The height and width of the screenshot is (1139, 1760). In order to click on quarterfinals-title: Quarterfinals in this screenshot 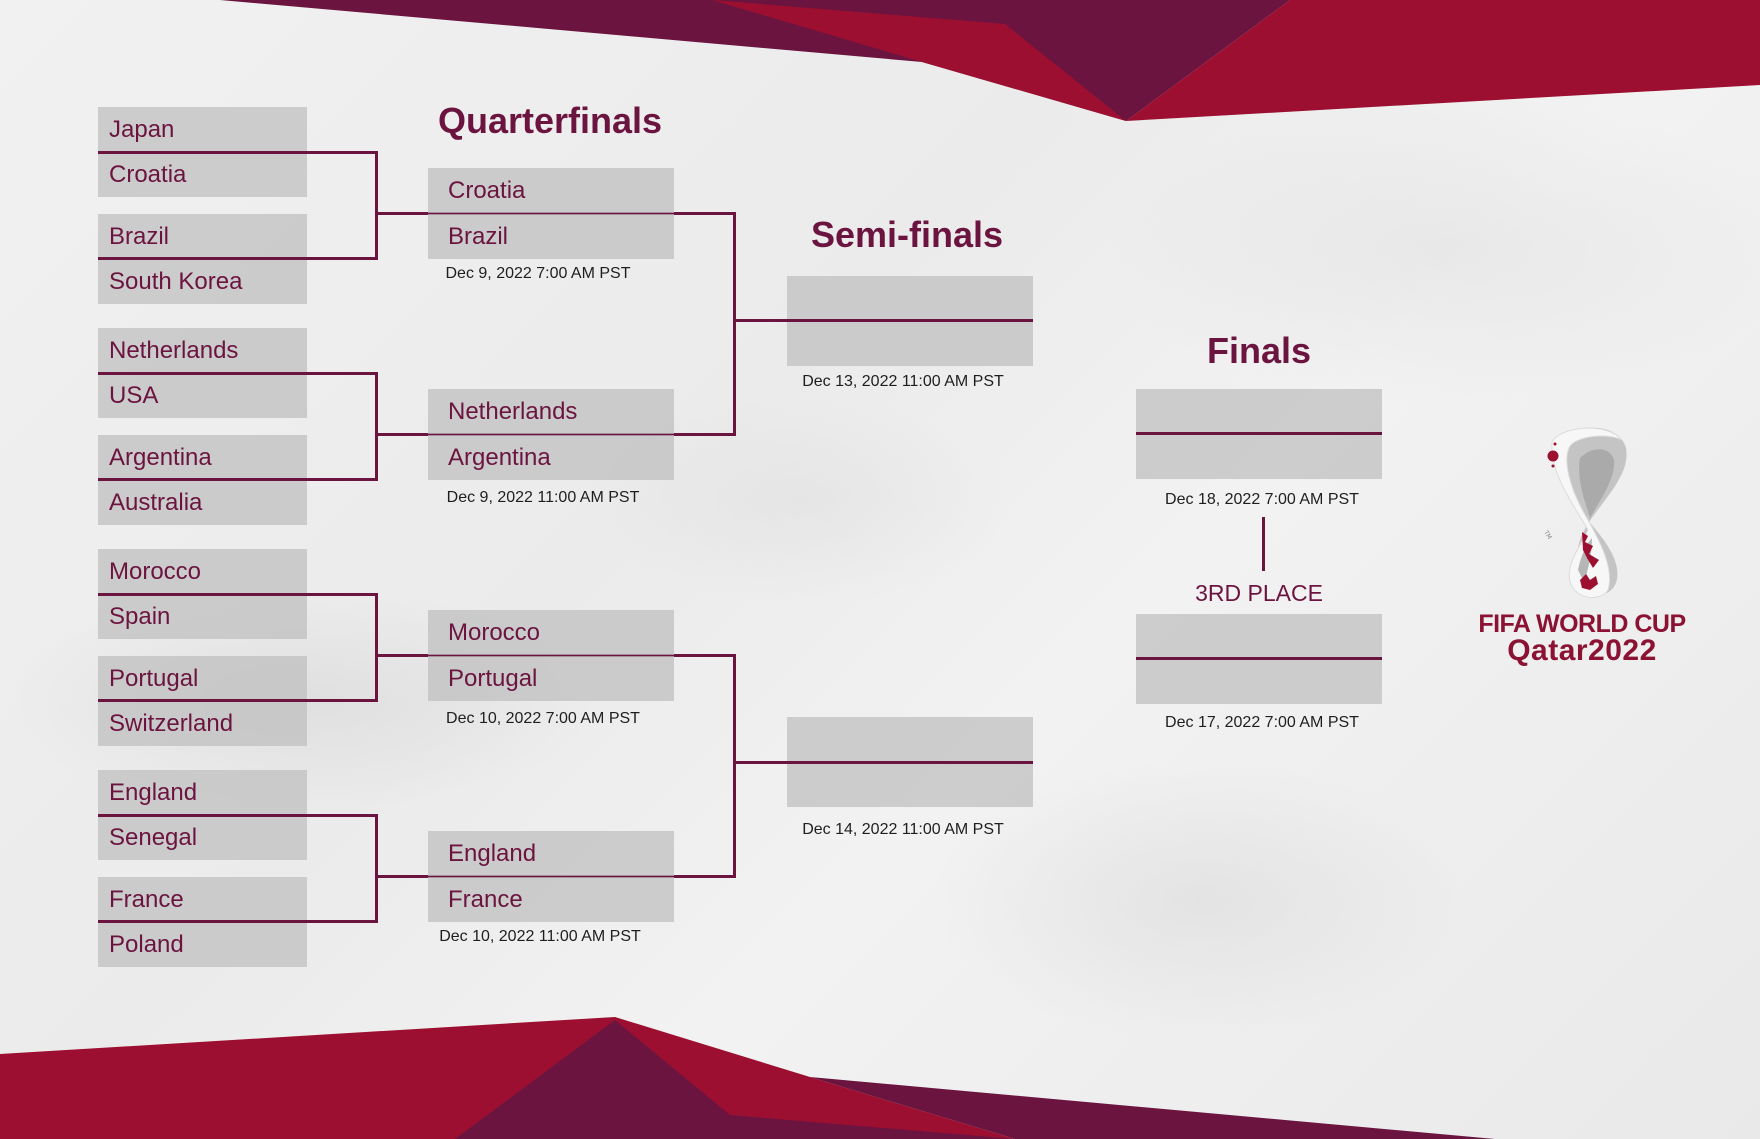, I will do `click(550, 120)`.